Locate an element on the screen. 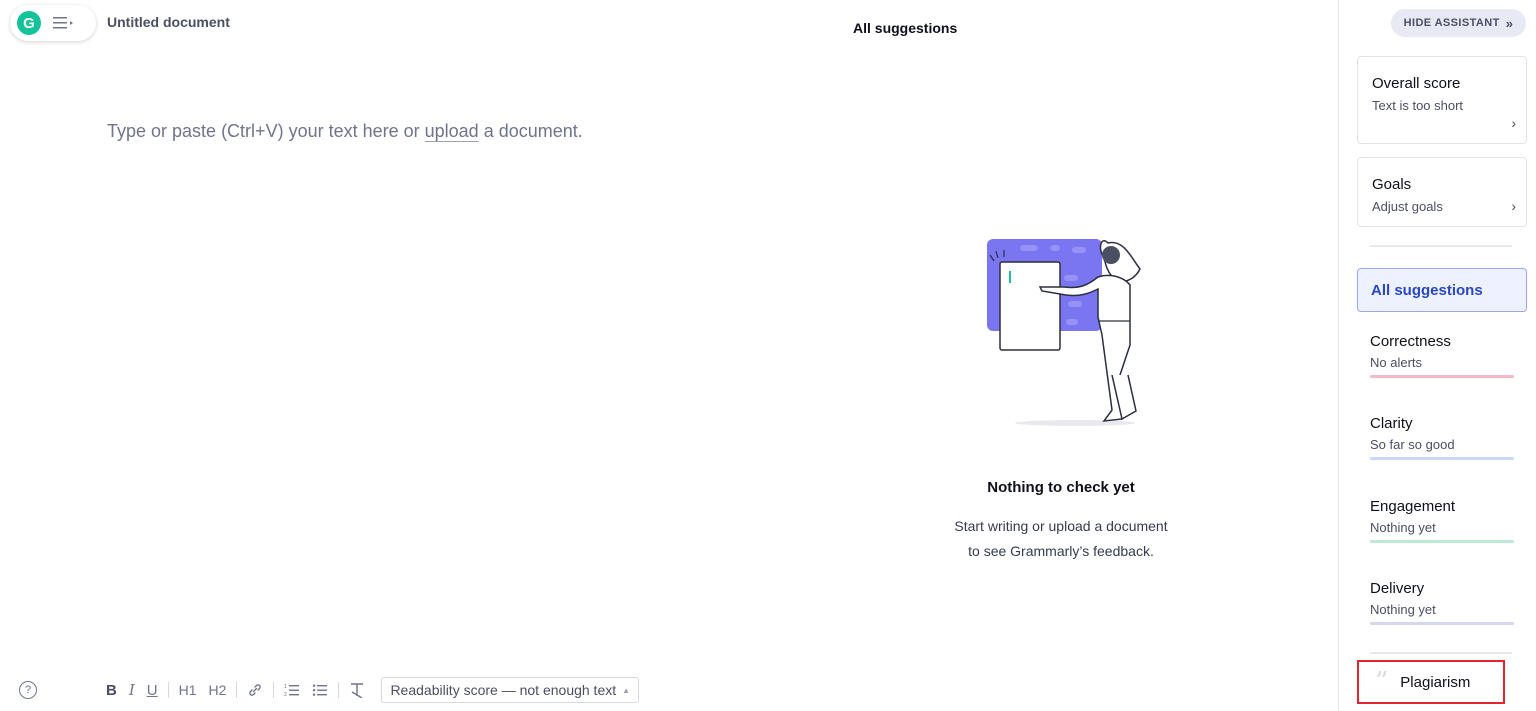  caret-up-icon: ▲ is located at coordinates (626, 690).